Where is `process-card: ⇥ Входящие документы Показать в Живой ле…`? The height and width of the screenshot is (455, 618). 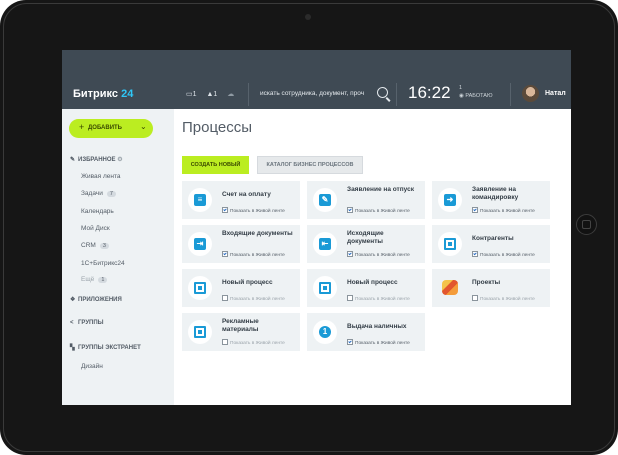
process-card: ⇥ Входящие документы Показать в Живой ле… is located at coordinates (241, 244).